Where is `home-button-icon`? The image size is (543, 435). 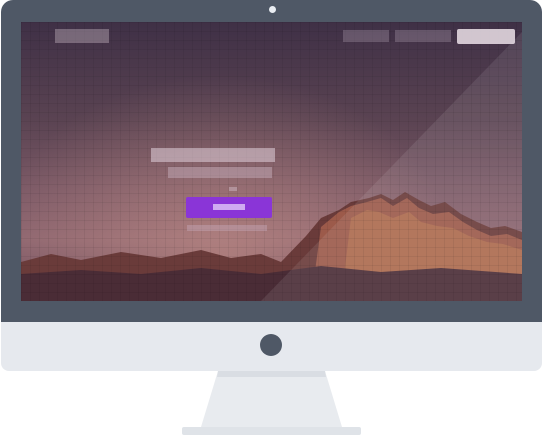
home-button-icon is located at coordinates (271, 345).